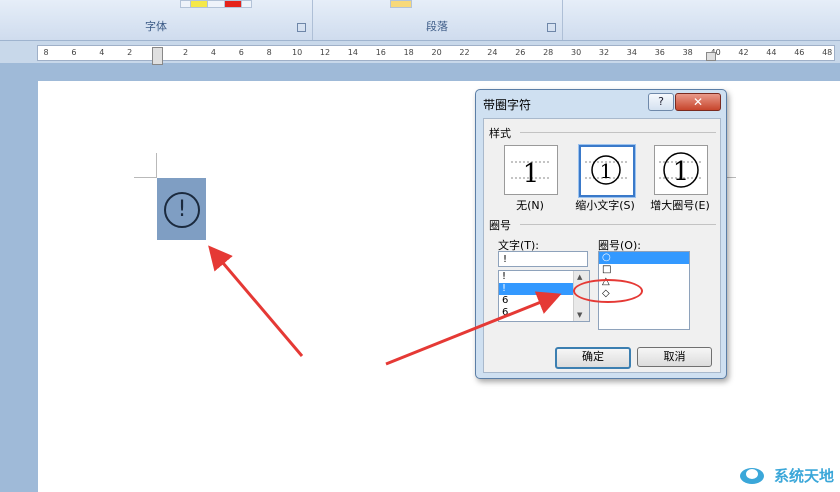 The image size is (840, 492). What do you see at coordinates (804, 476) in the screenshot?
I see `watermark-text: 系统天地` at bounding box center [804, 476].